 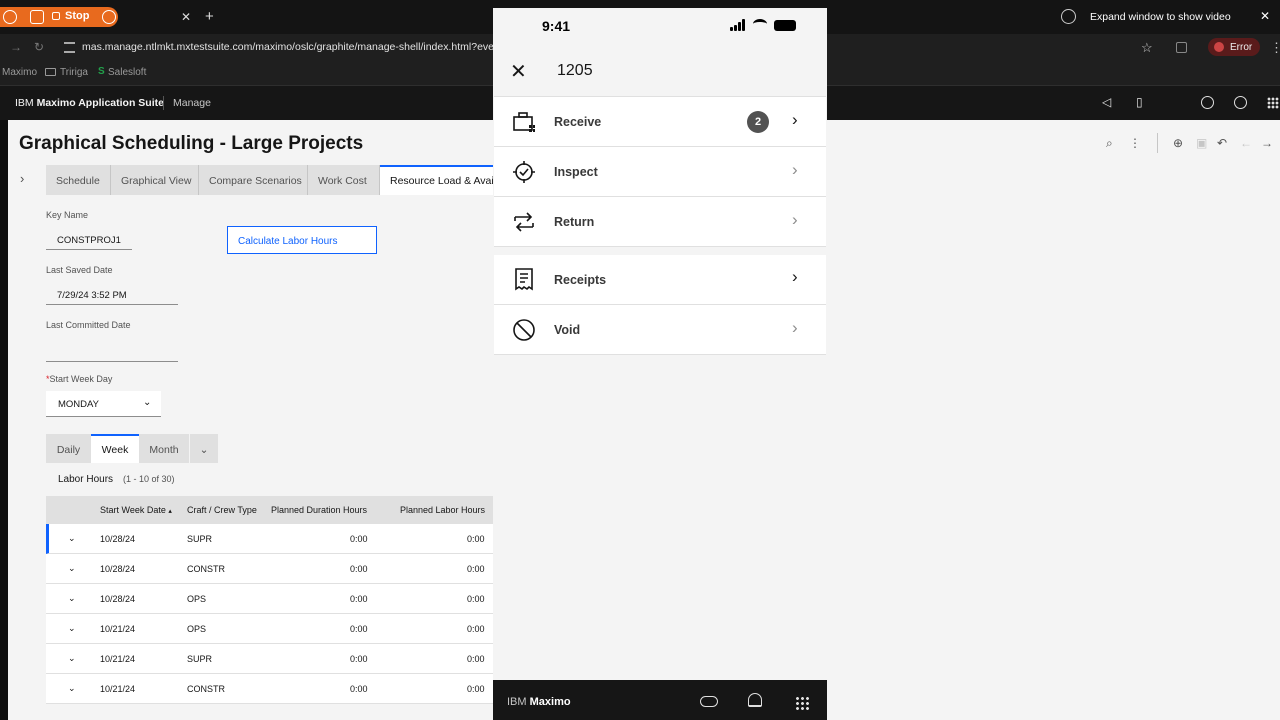 What do you see at coordinates (1201, 143) in the screenshot?
I see `save-icon: ▣` at bounding box center [1201, 143].